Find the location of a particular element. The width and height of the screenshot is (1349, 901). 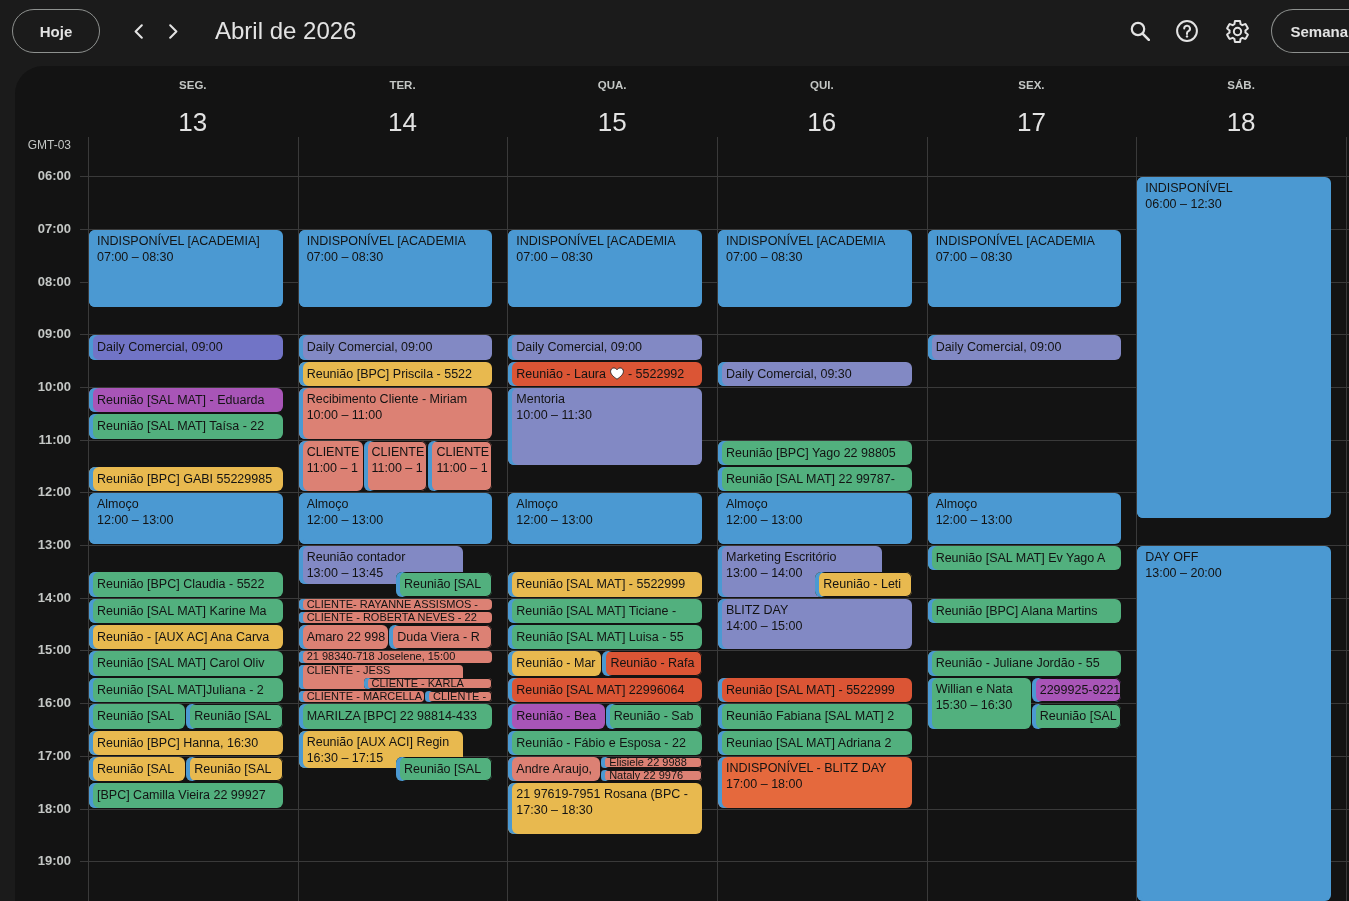

calendar-event: Reunião [SAL MAT] Karine Ma is located at coordinates (186, 611).